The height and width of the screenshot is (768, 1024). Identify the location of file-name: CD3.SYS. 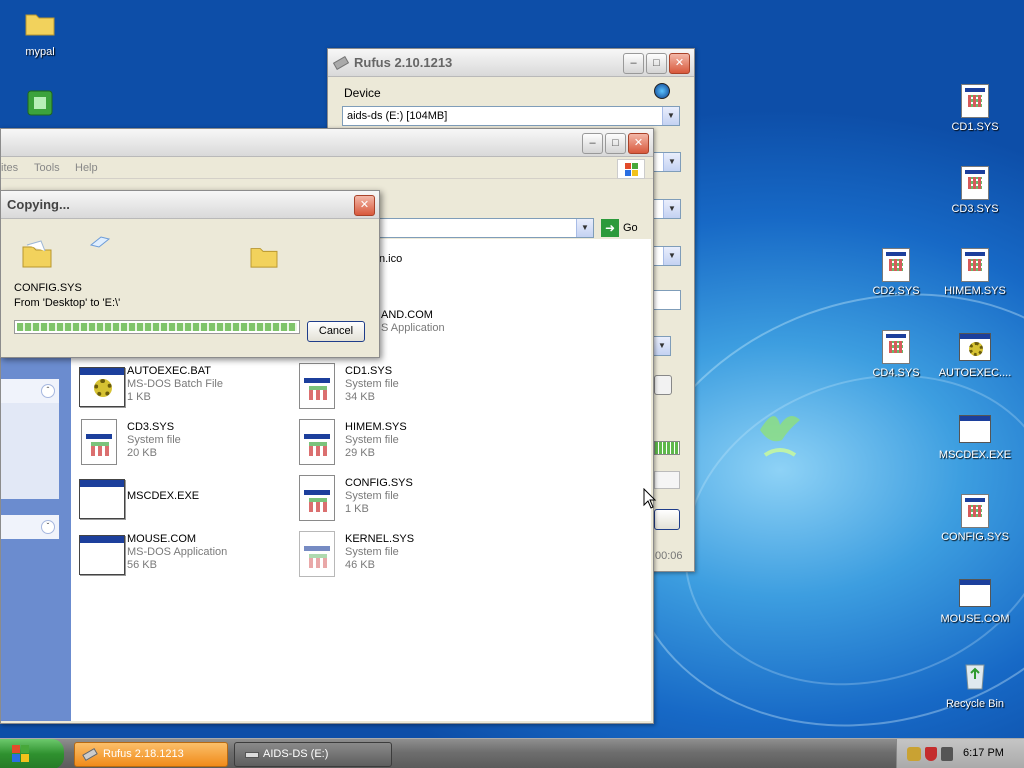
(151, 427).